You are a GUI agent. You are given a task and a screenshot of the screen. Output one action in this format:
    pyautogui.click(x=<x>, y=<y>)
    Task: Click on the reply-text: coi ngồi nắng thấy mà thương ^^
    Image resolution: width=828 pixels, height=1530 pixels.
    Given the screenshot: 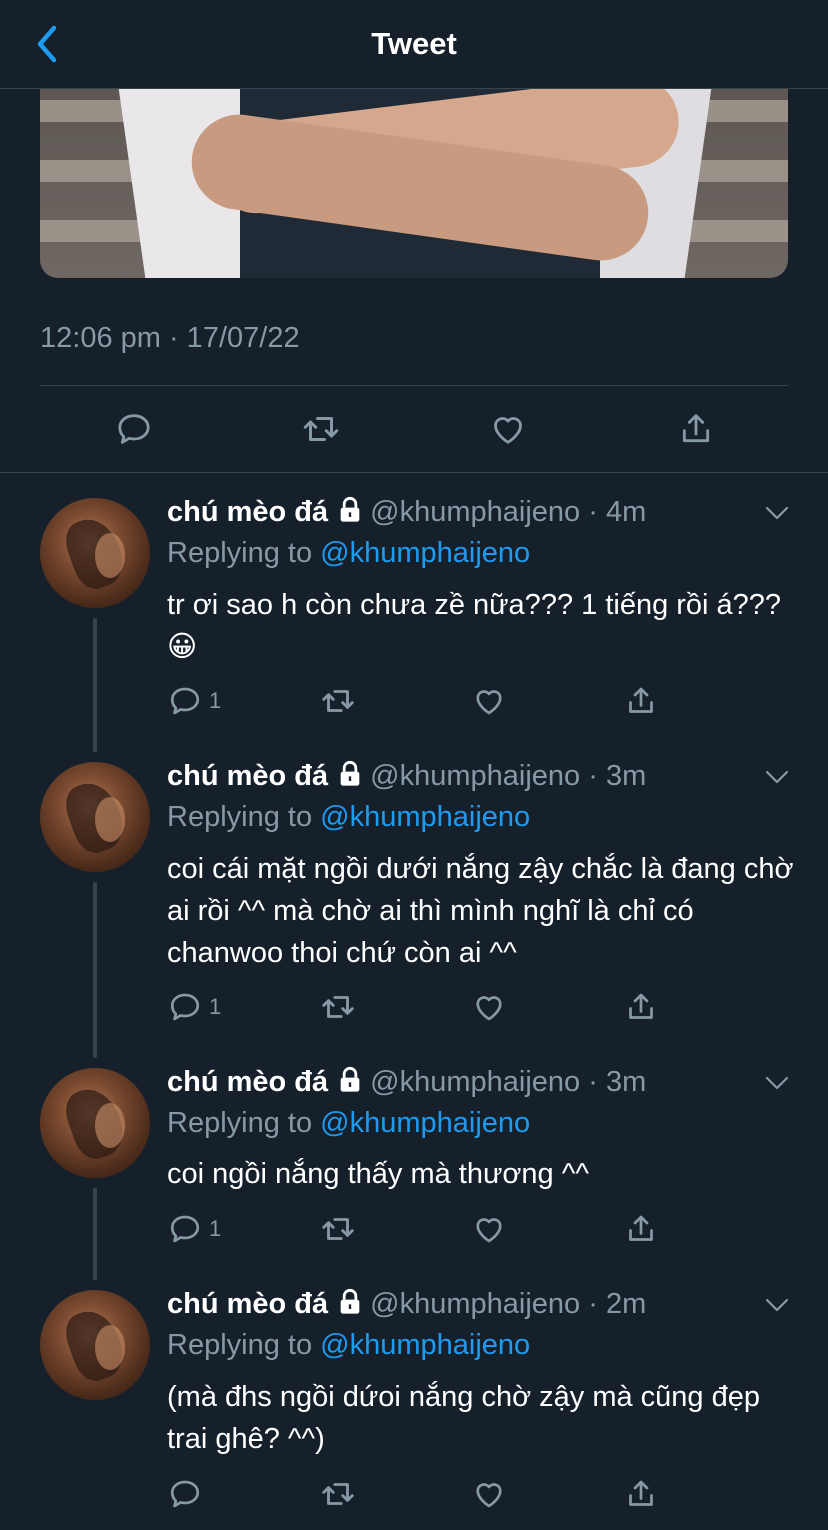 What is the action you would take?
    pyautogui.click(x=378, y=1174)
    